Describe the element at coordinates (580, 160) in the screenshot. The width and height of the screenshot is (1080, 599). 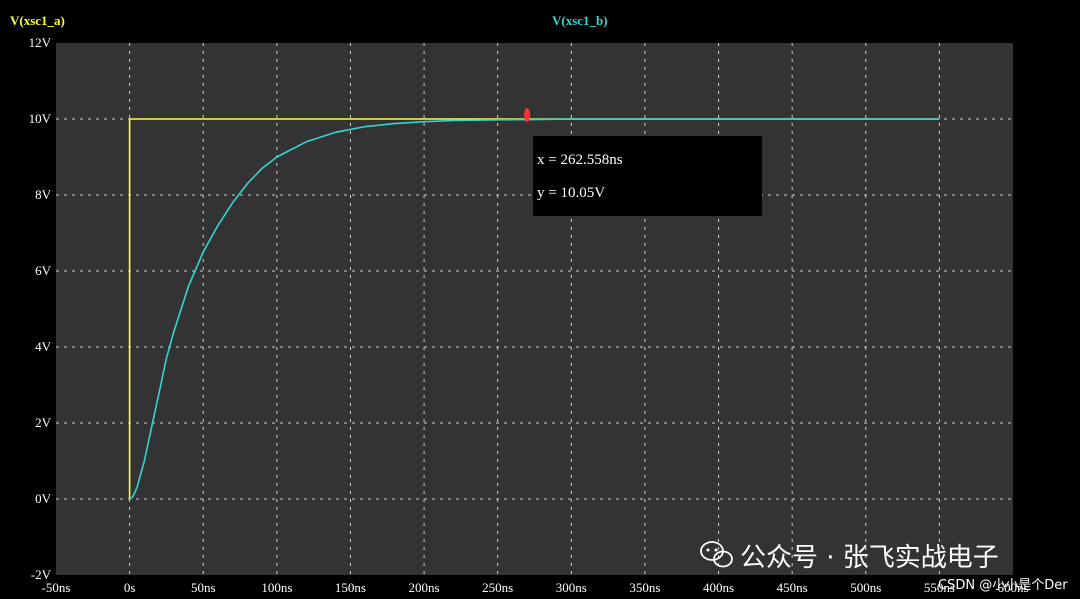
I see `readout-x: x = 262.558ns` at that location.